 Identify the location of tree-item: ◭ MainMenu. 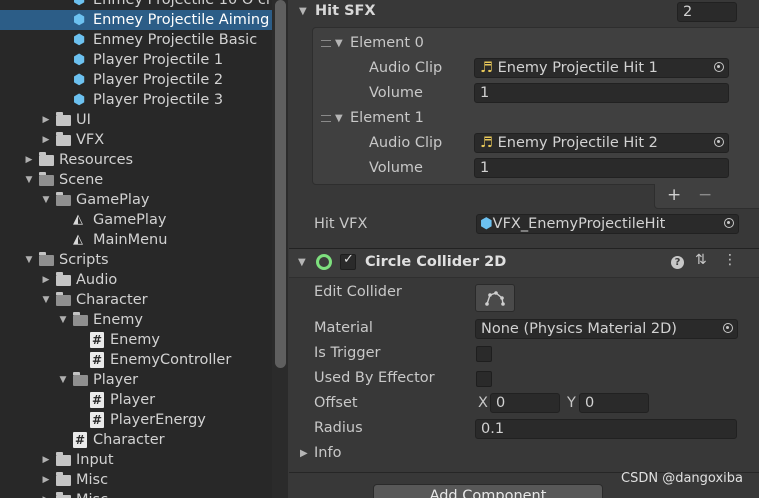
(136, 240).